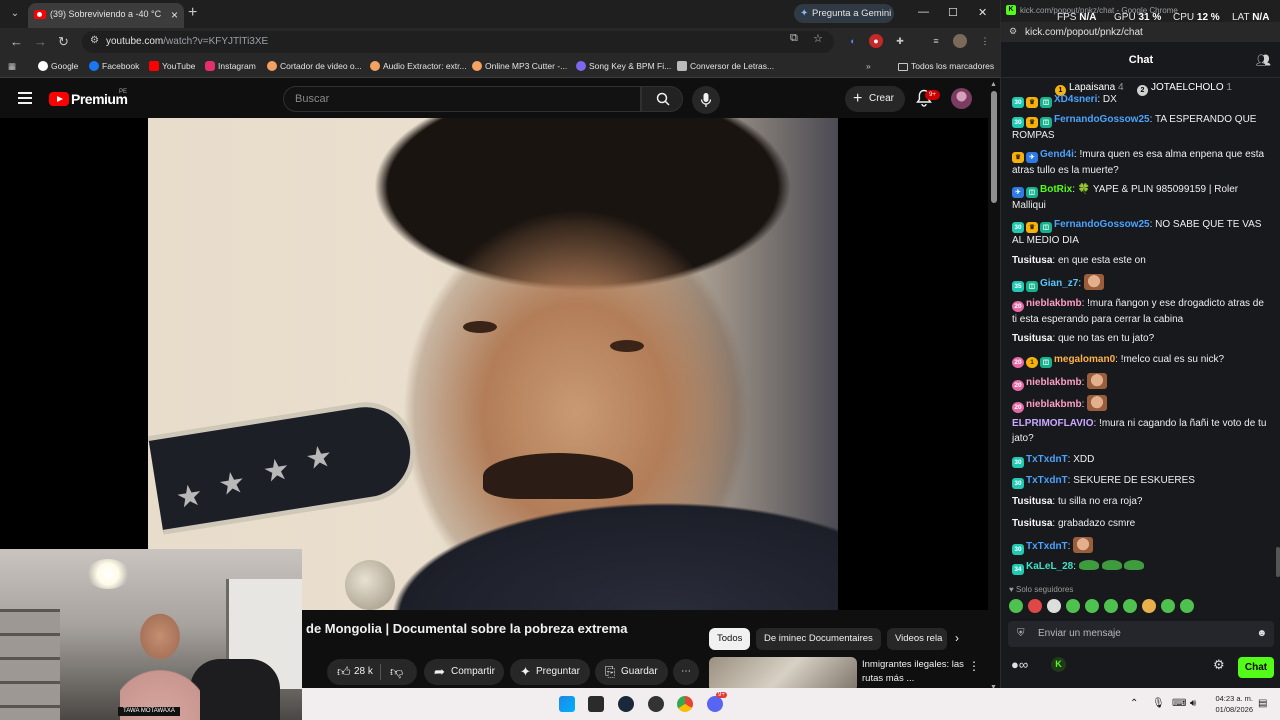 The width and height of the screenshot is (1280, 720). What do you see at coordinates (230, 66) in the screenshot?
I see `bookmark-instagram: Instagram` at bounding box center [230, 66].